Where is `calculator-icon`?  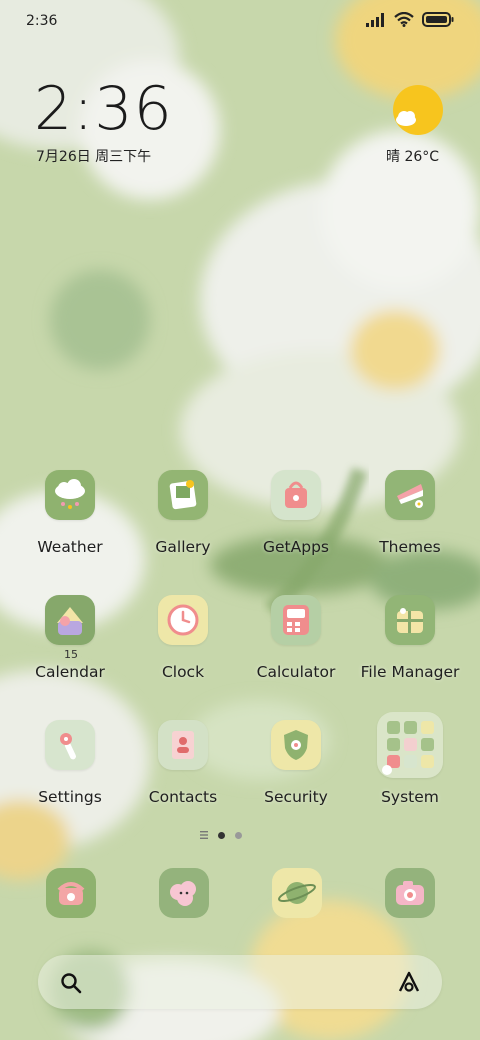
calculator-icon is located at coordinates (296, 620).